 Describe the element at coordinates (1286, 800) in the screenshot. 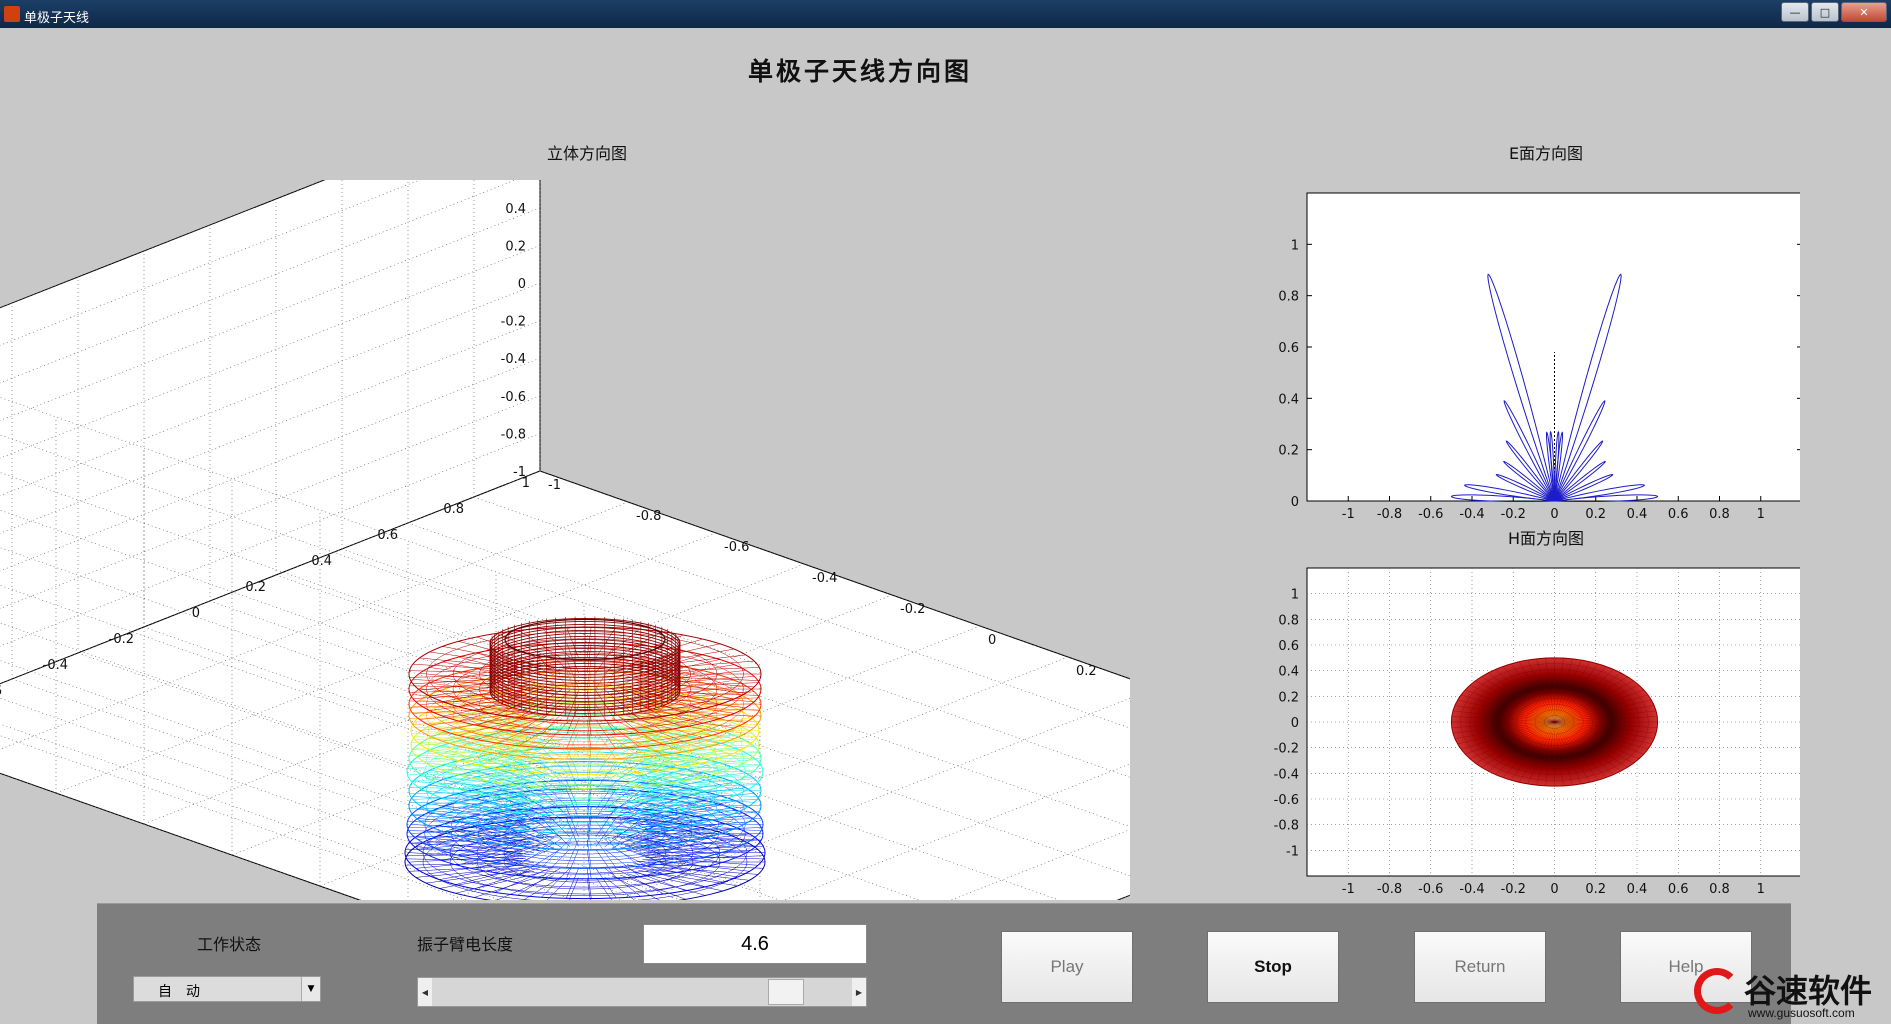

I see `h-plane-y-tick-label: -0.6` at that location.